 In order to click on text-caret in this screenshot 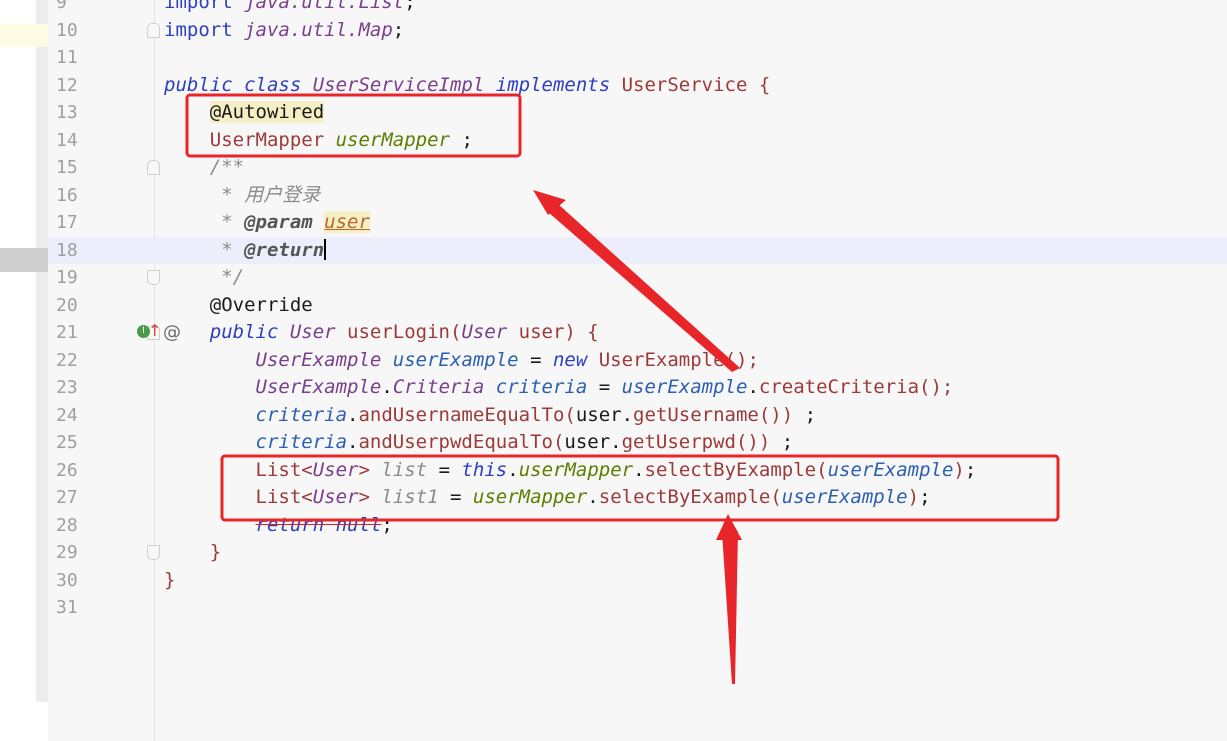, I will do `click(325, 249)`.